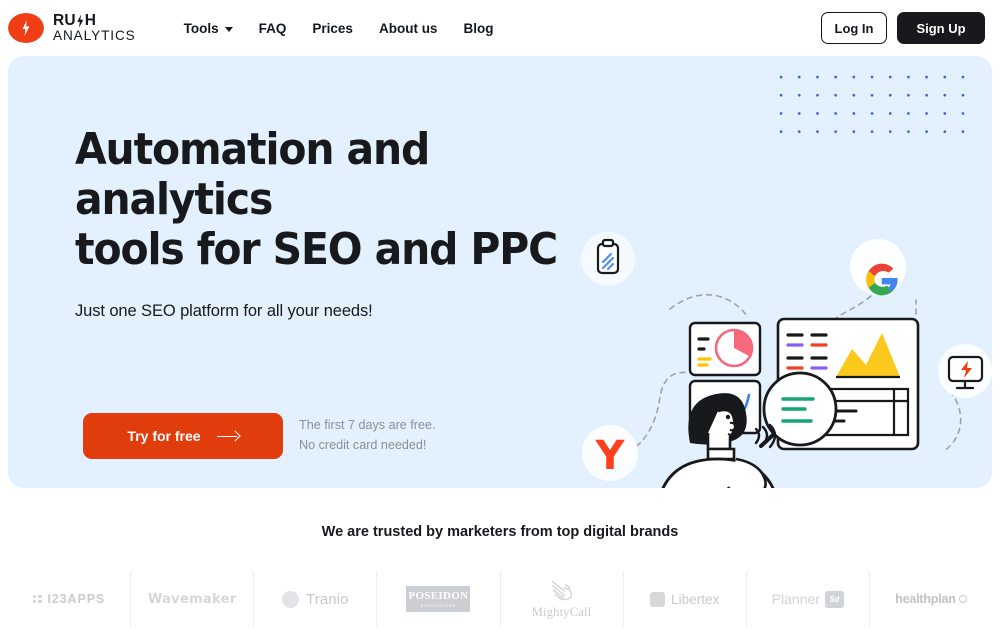  Describe the element at coordinates (561, 611) in the screenshot. I see `brand-label-mightycall: MightyCall` at that location.